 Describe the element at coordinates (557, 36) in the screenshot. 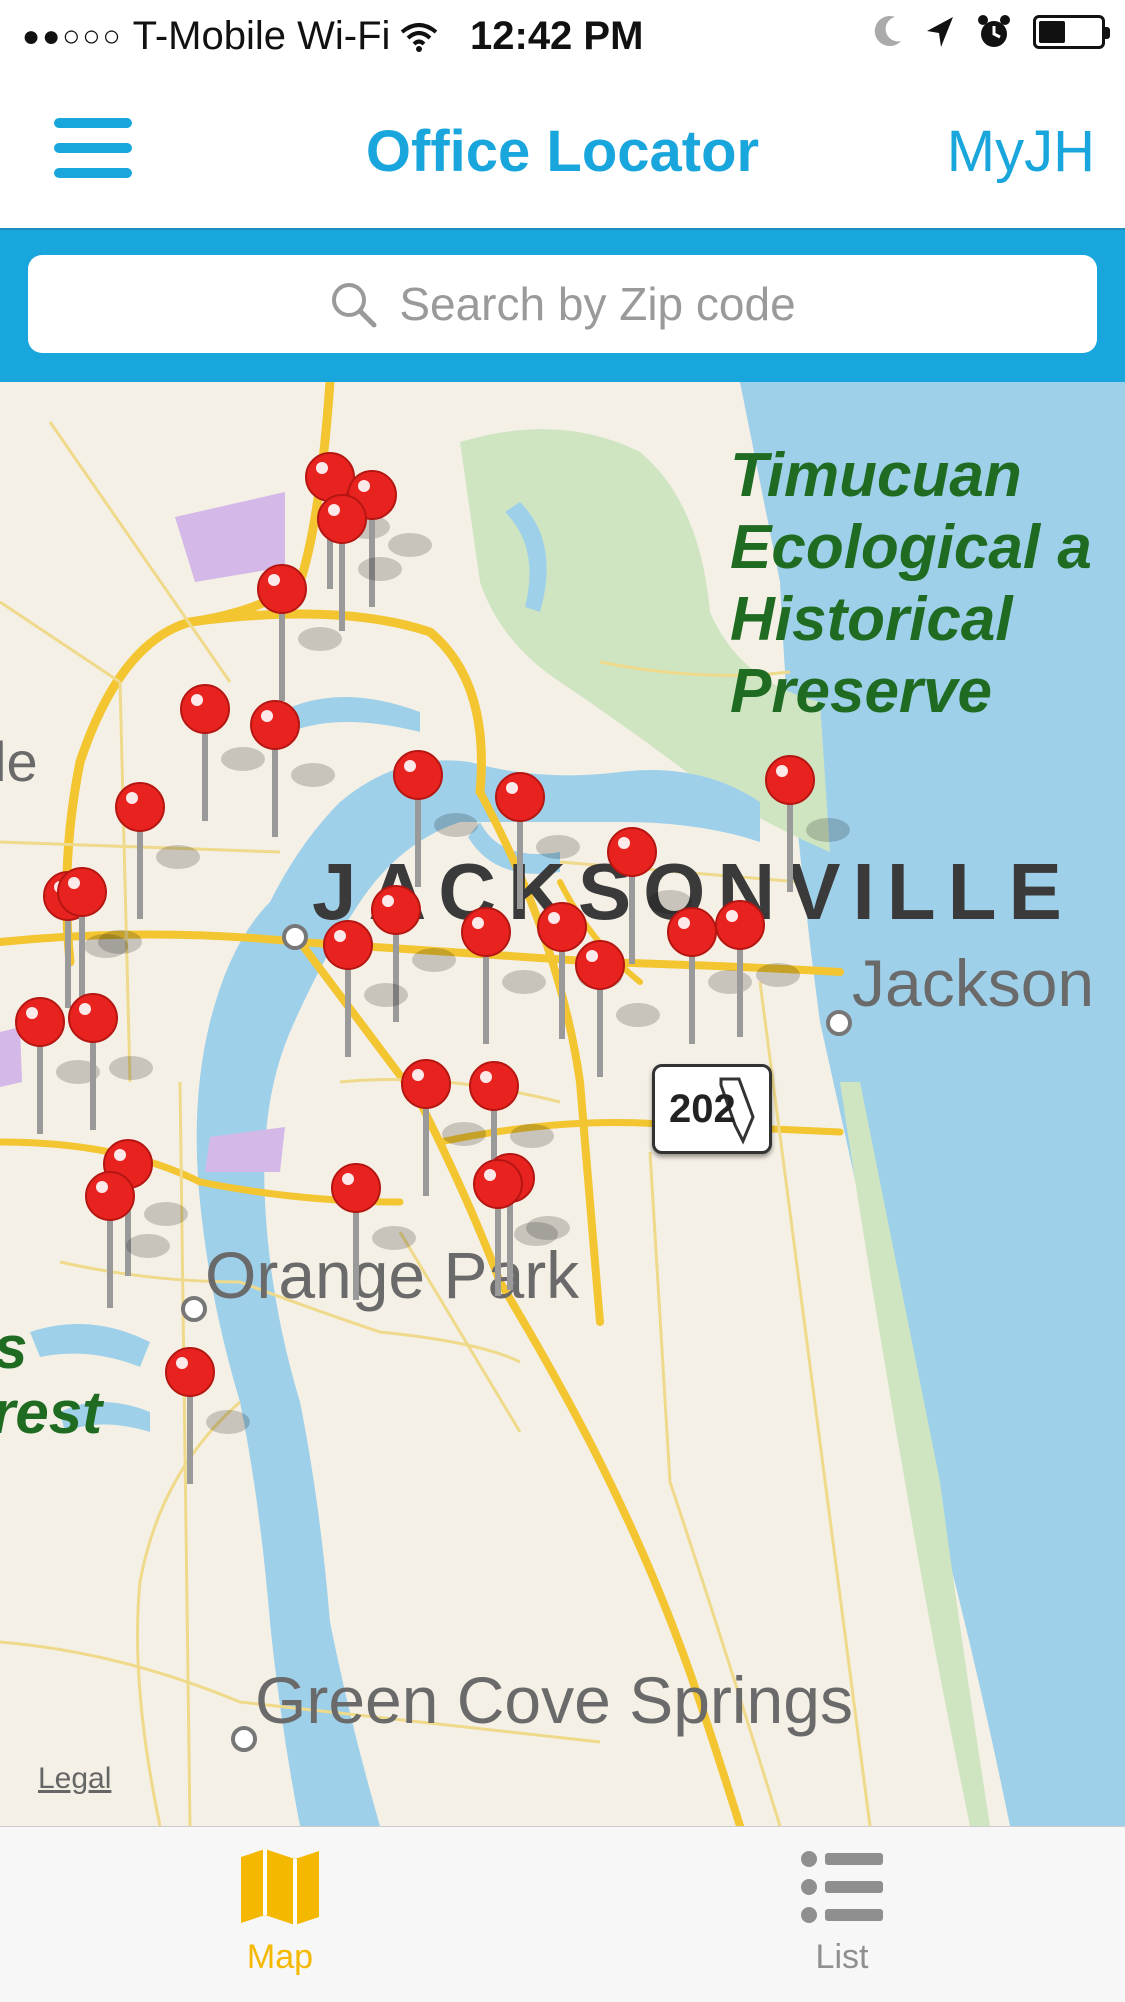

I see `clock: 12:42 PM` at that location.